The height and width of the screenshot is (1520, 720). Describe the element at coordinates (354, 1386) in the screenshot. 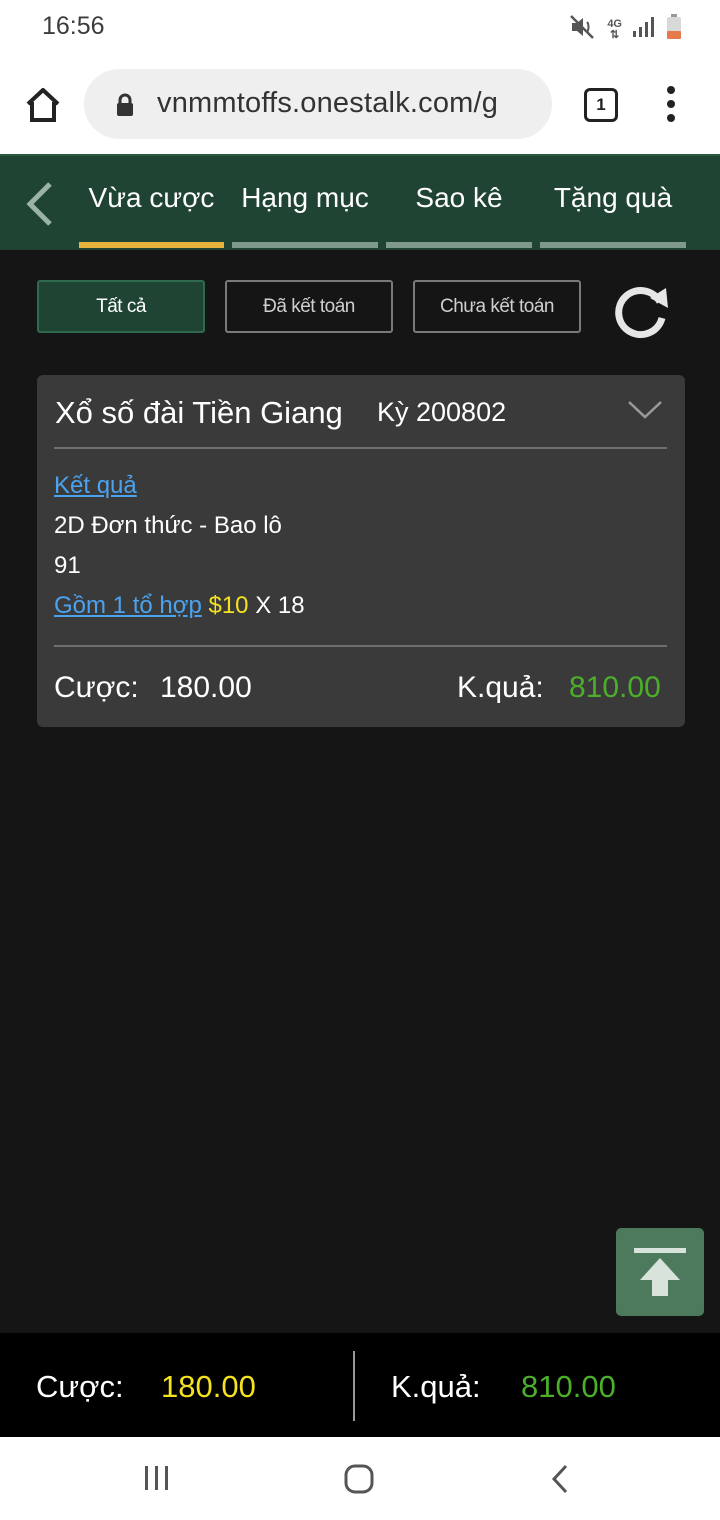

I see `footer-divider` at that location.